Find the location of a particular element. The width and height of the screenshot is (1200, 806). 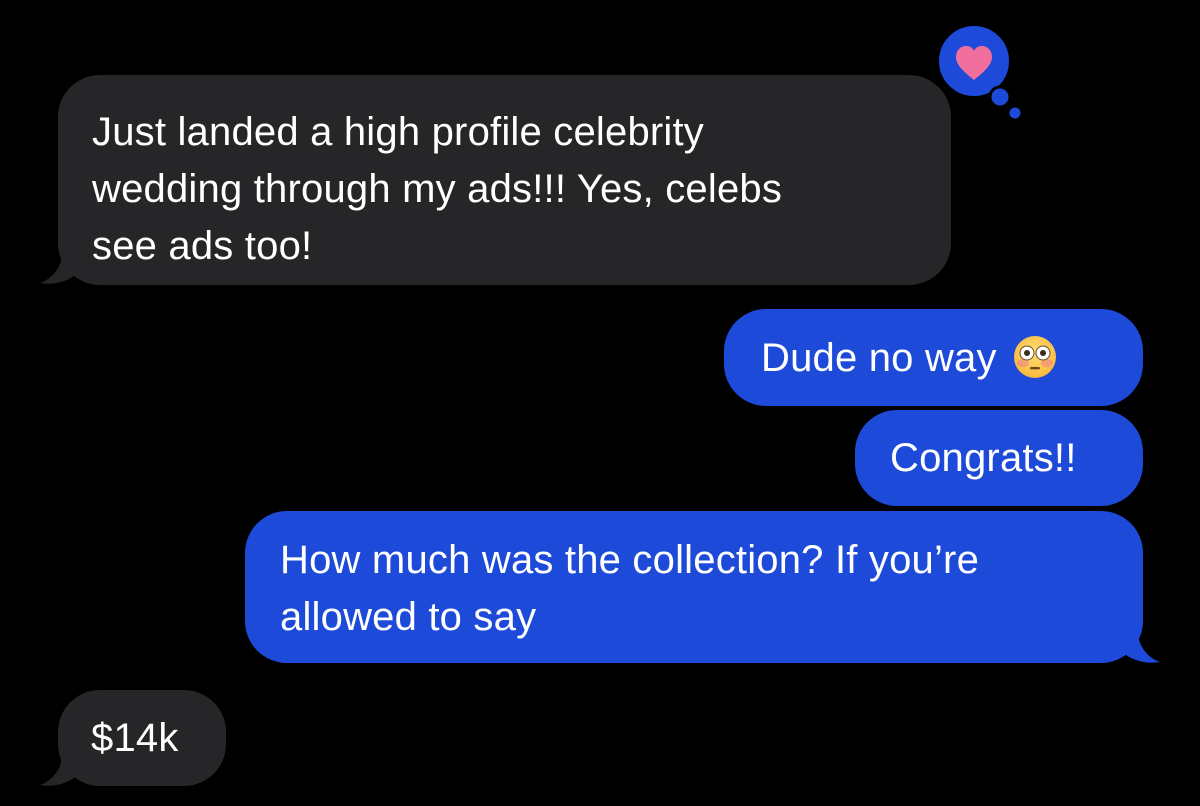

flushed-face-icon is located at coordinates (1035, 357).